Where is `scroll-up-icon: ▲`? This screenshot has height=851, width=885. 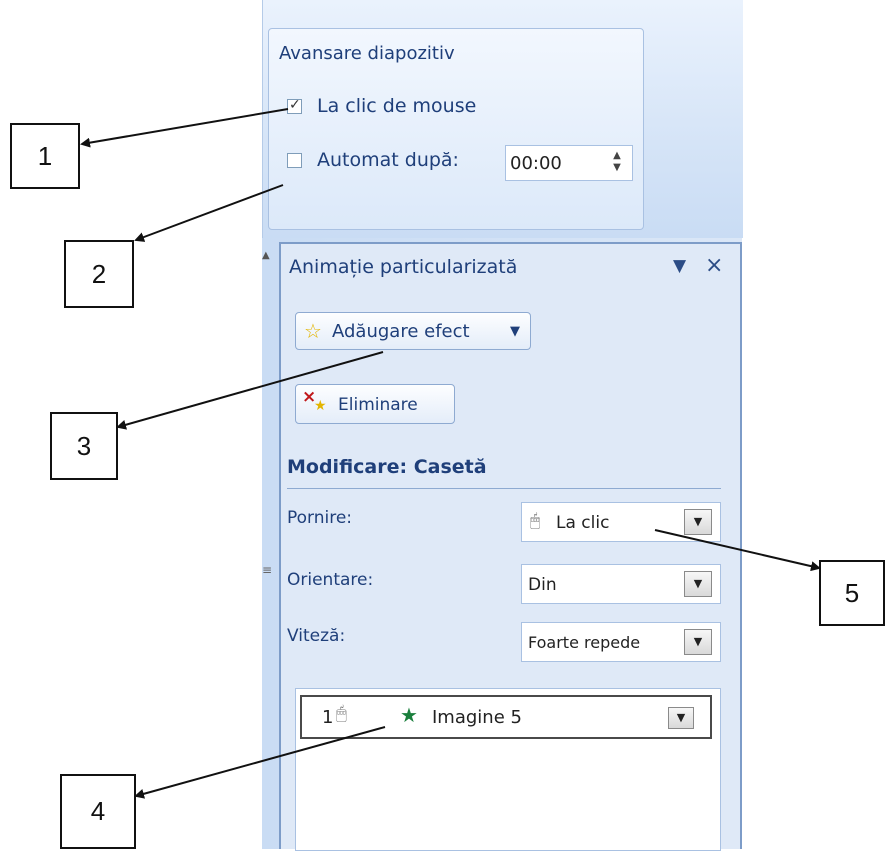
scroll-up-icon: ▲ is located at coordinates (268, 257).